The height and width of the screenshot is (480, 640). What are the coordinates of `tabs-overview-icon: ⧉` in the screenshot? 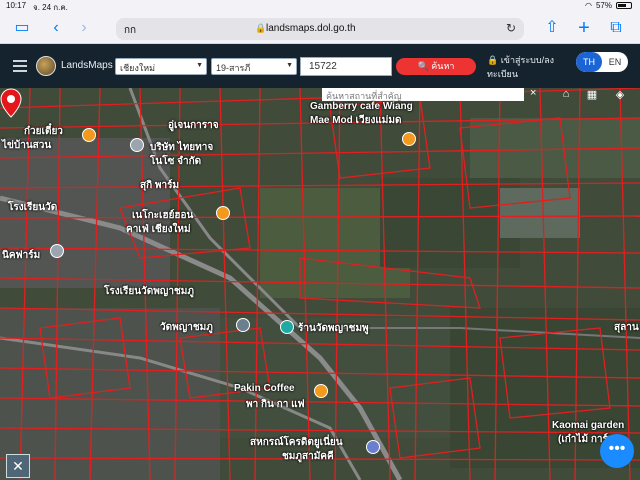 It's located at (616, 28).